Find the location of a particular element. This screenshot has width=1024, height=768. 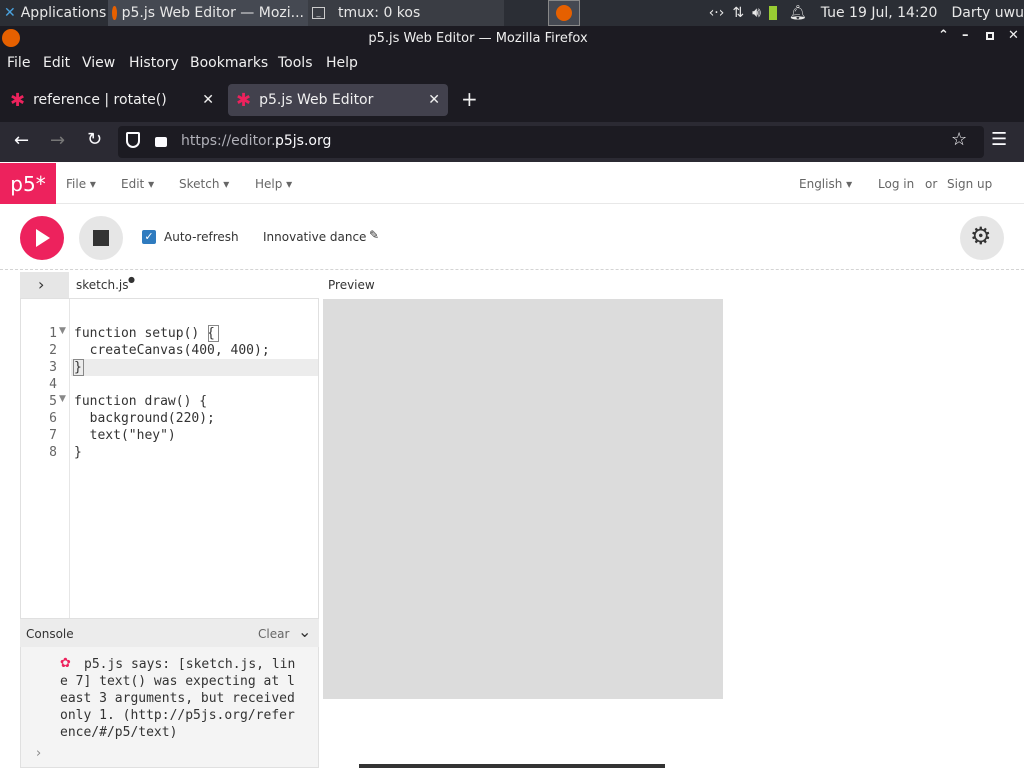

sketch-name: Innovative dance is located at coordinates (314, 237).